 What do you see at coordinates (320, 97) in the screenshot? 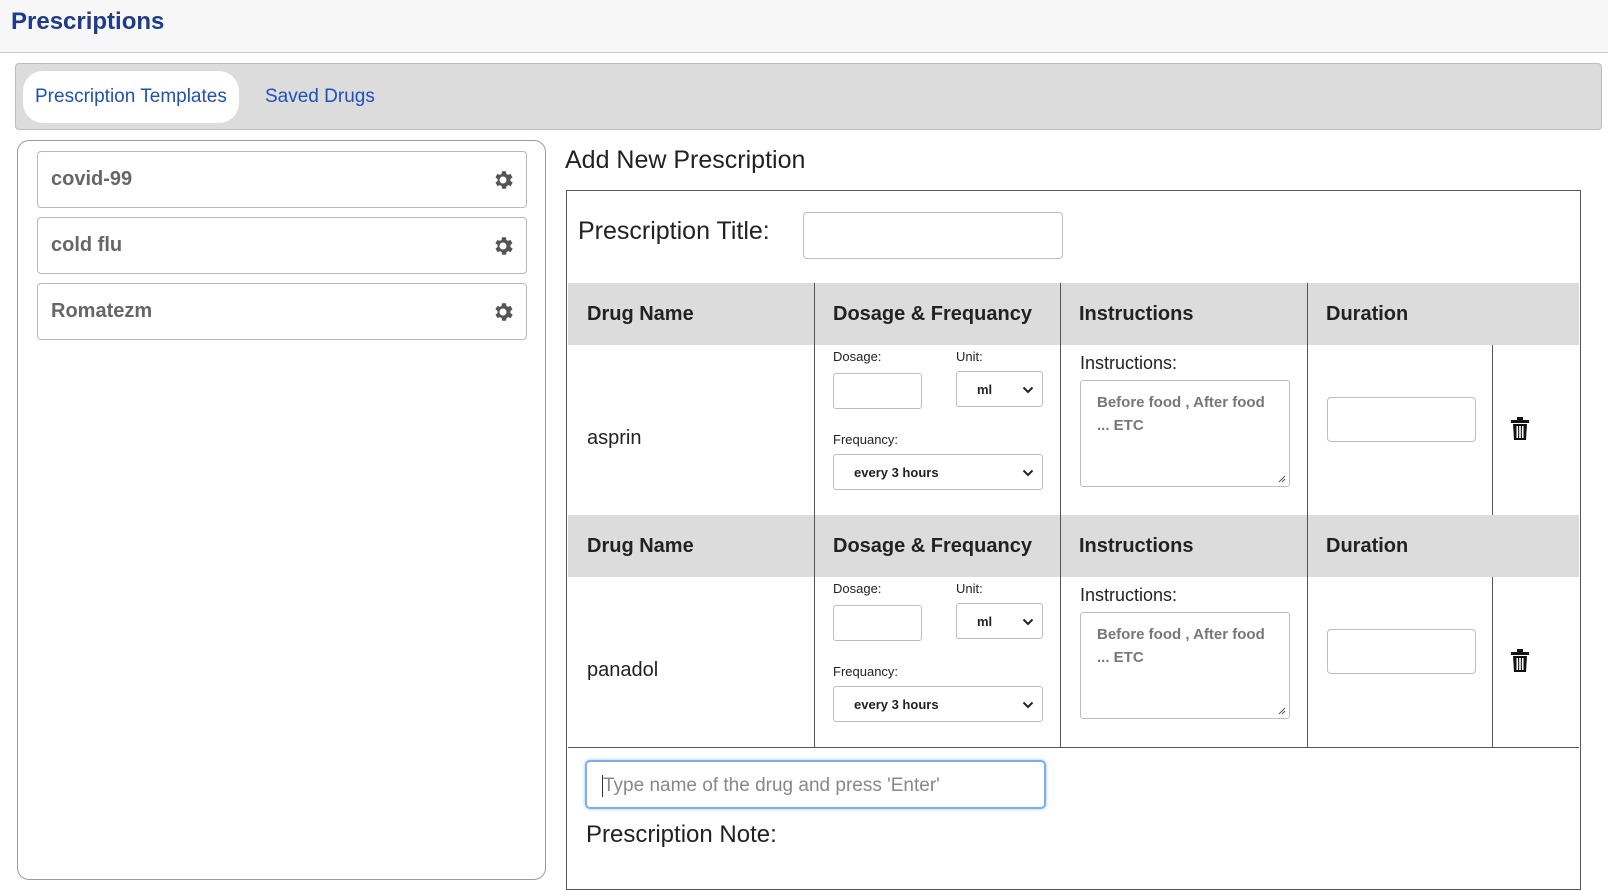
I see `tab-saved-drugs: Saved Drugs` at bounding box center [320, 97].